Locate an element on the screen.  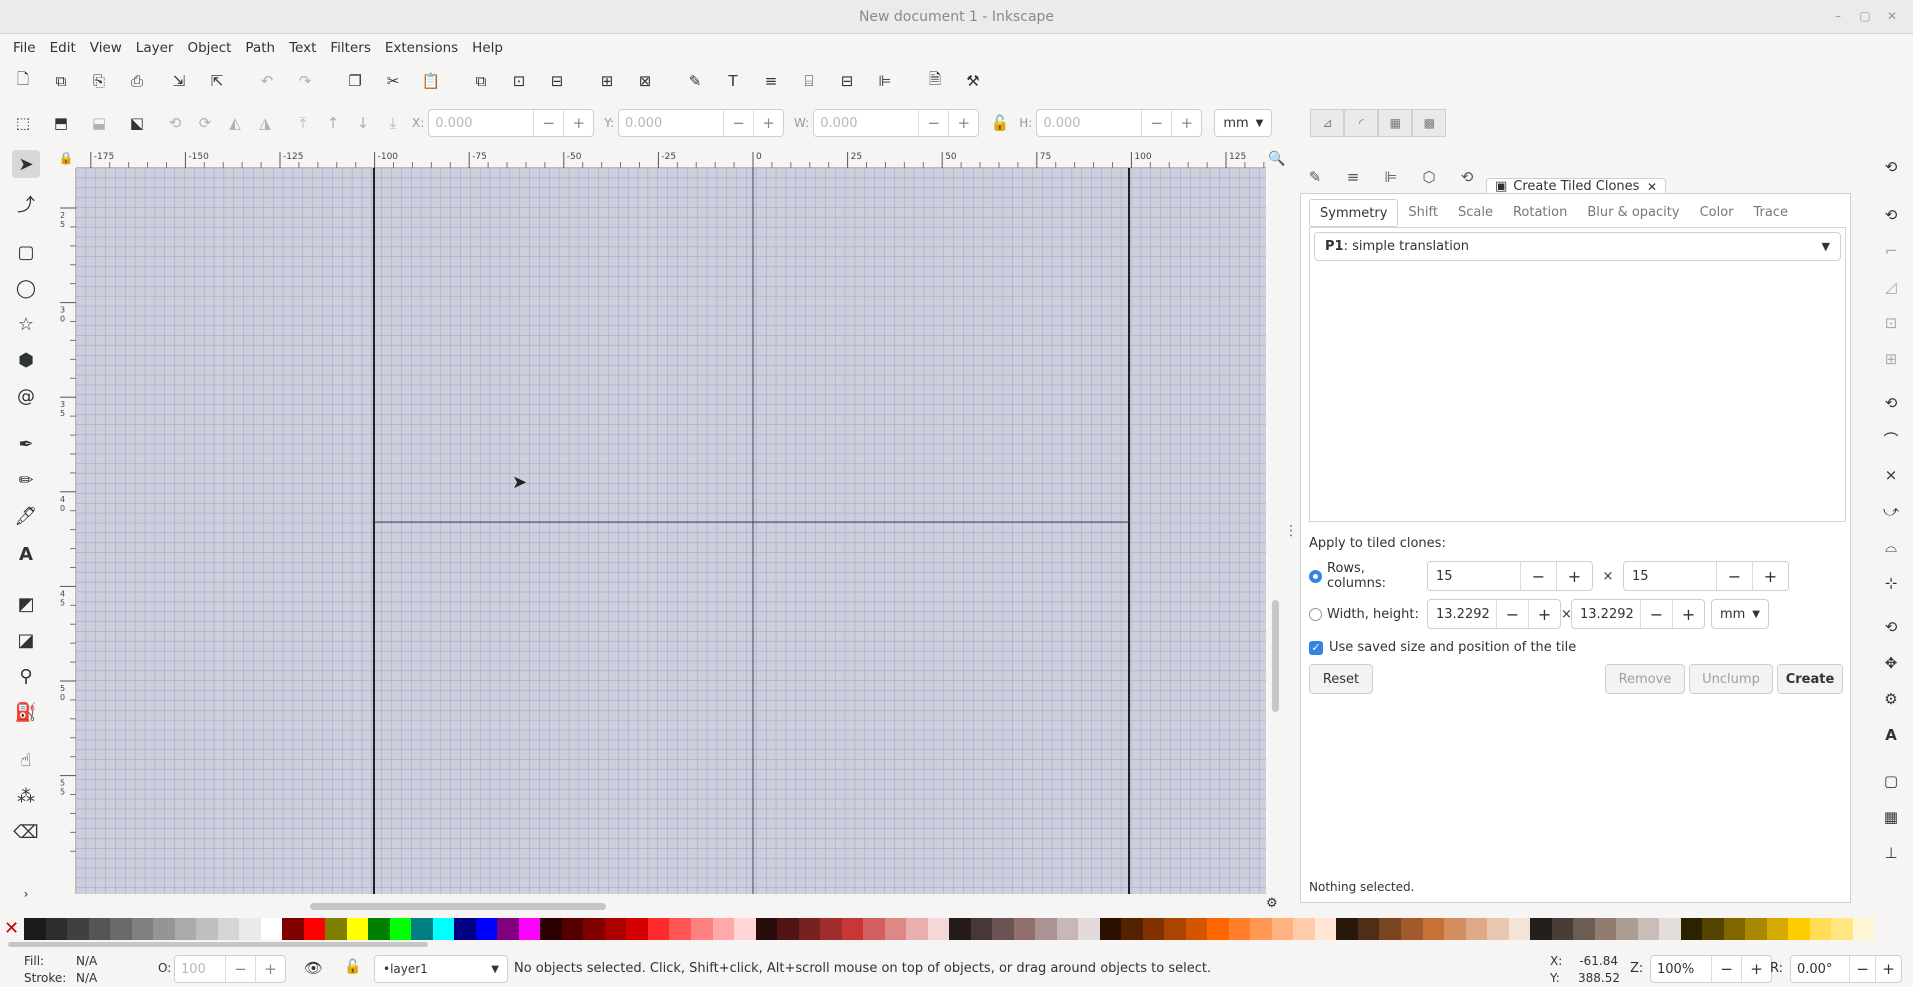
opacity-decrement-button: − is located at coordinates (240, 969).